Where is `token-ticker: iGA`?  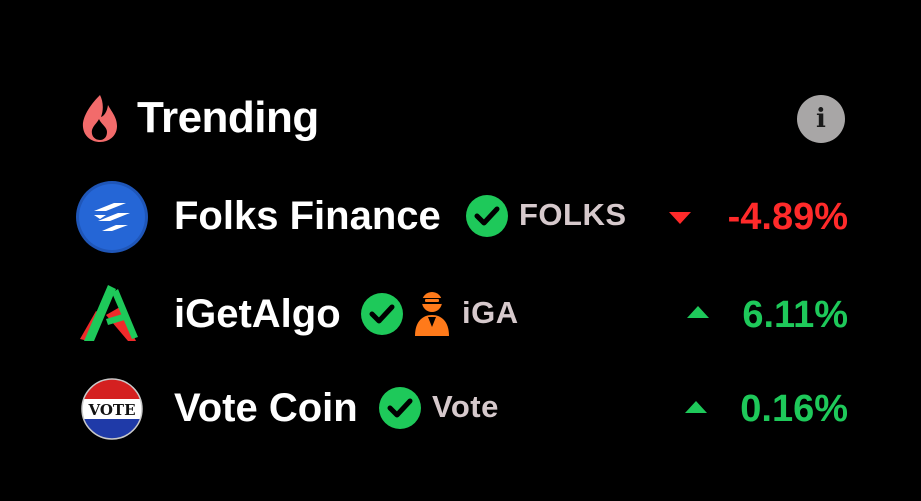
token-ticker: iGA is located at coordinates (490, 312).